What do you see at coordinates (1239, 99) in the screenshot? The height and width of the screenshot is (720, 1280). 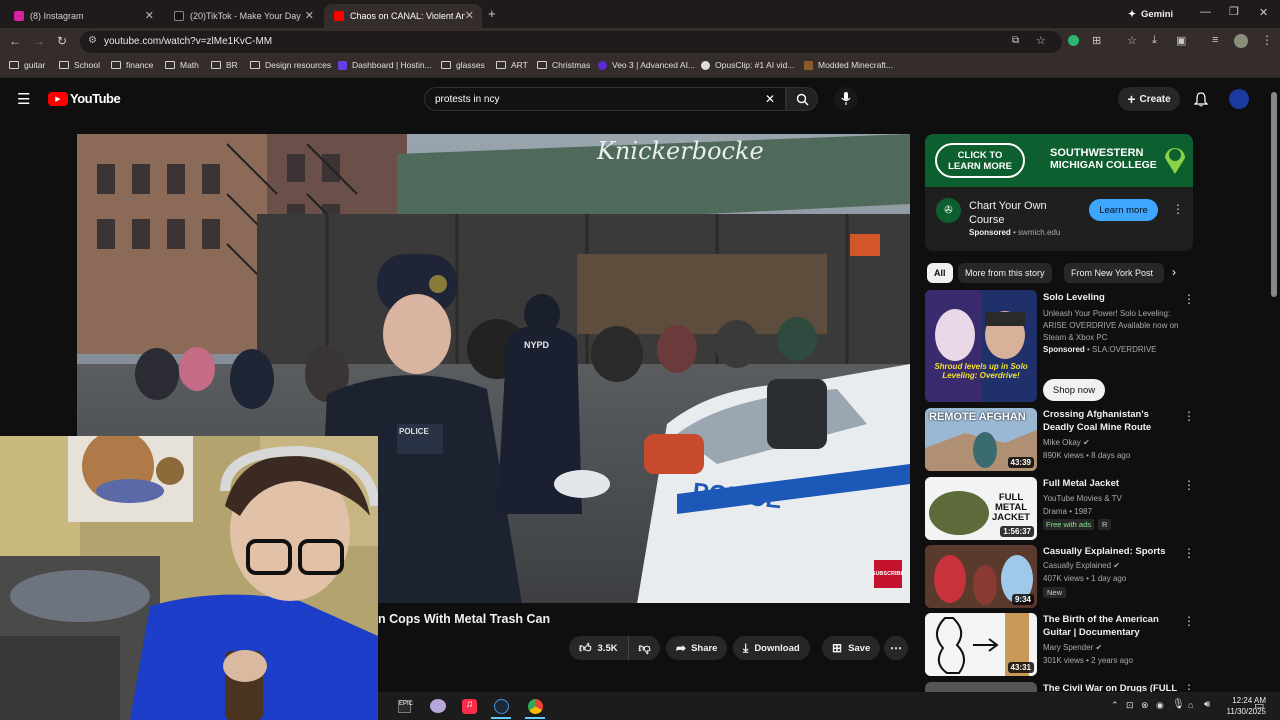 I see `account-avatar` at bounding box center [1239, 99].